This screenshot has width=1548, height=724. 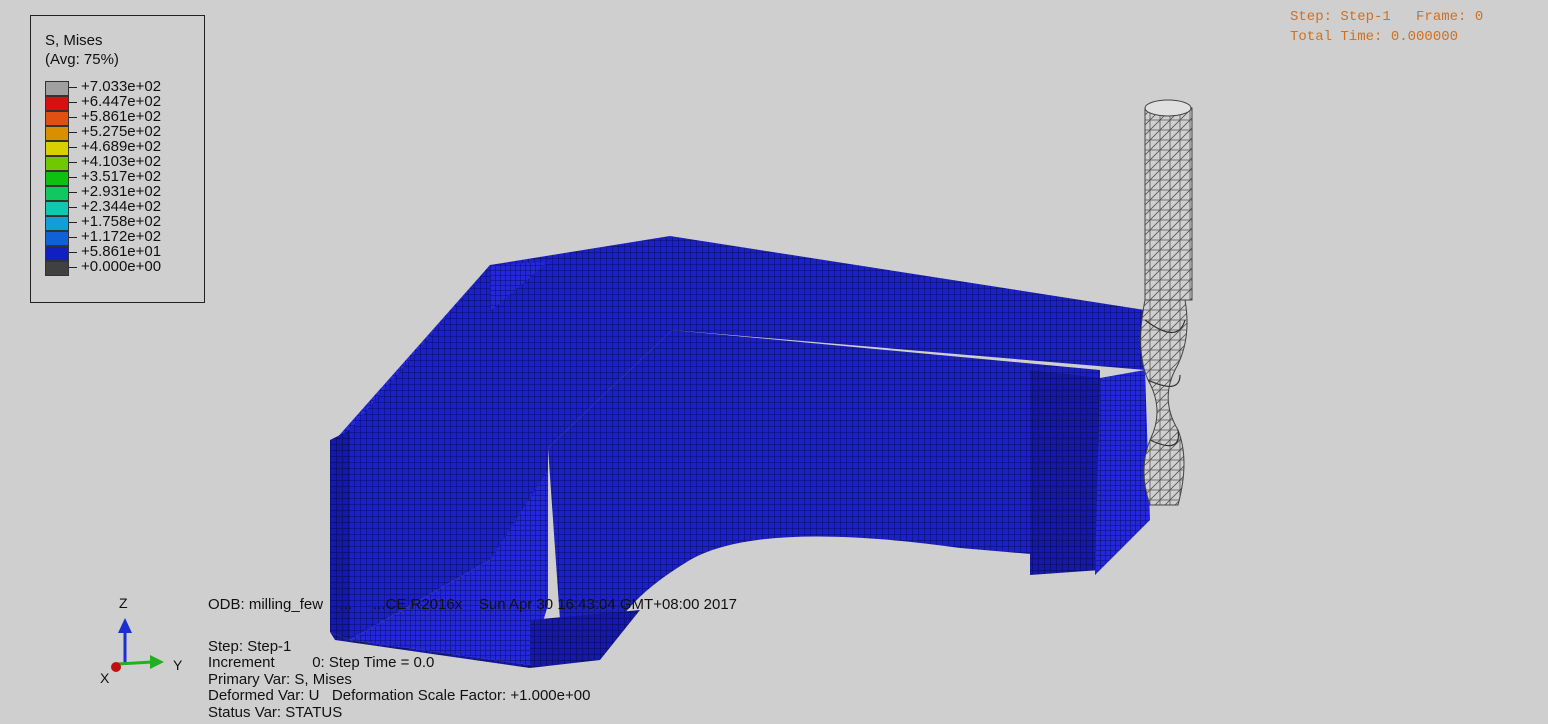 What do you see at coordinates (321, 662) in the screenshot?
I see `increment-info-line: Increment 0: Step Time = 0.0` at bounding box center [321, 662].